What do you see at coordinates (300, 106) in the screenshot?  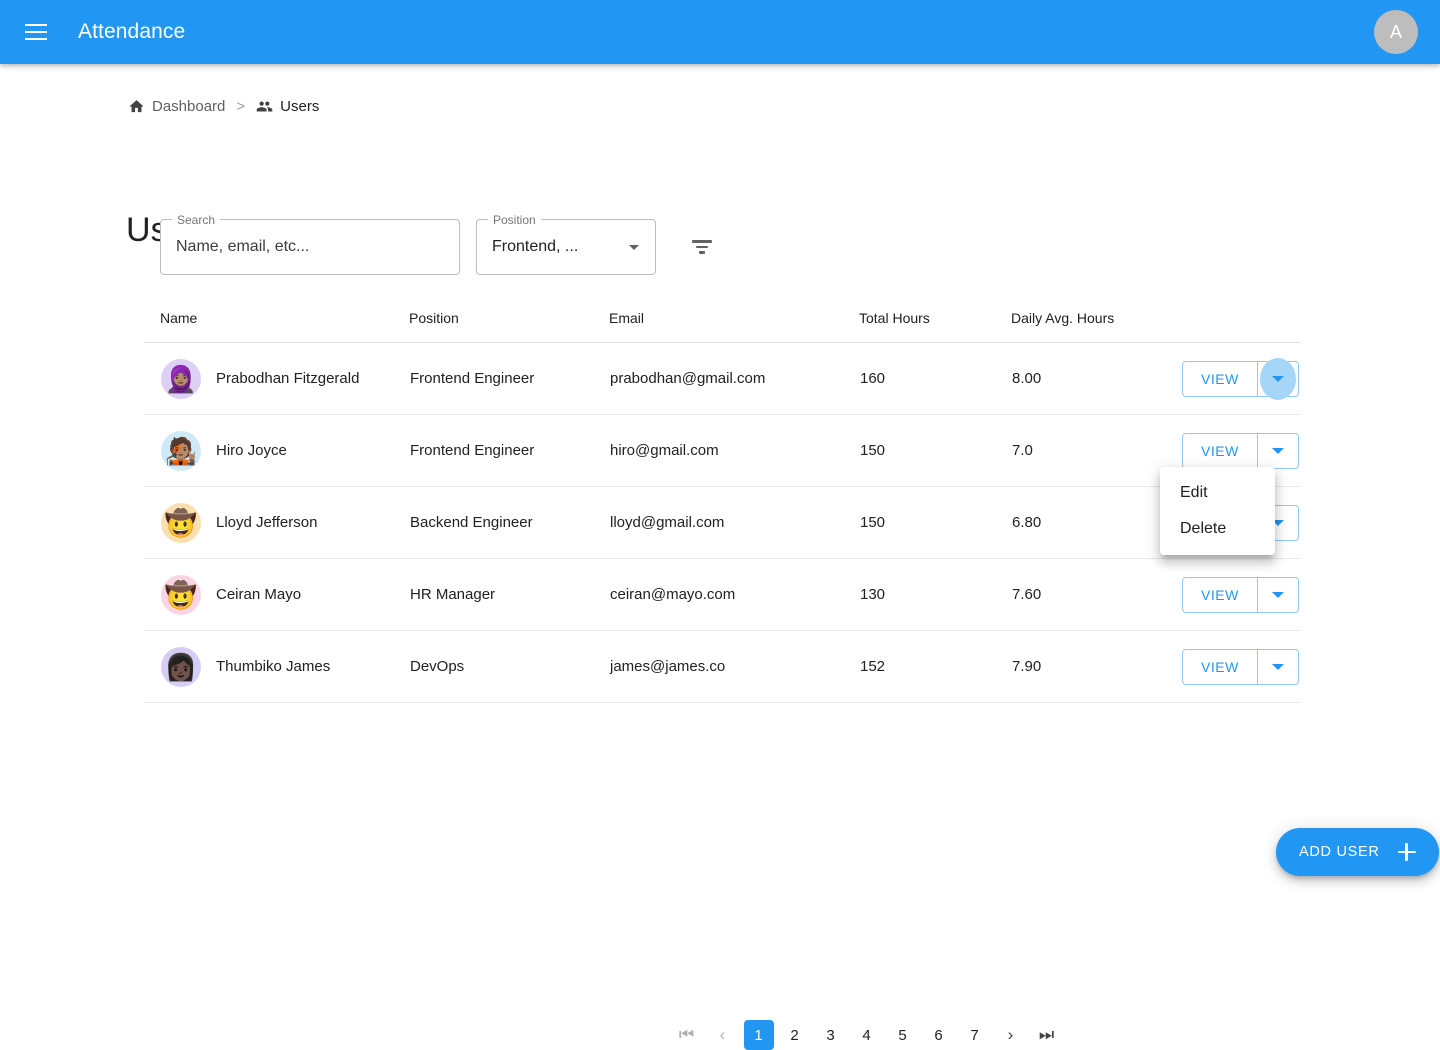 I see `breadcrumb-label-users: Users` at bounding box center [300, 106].